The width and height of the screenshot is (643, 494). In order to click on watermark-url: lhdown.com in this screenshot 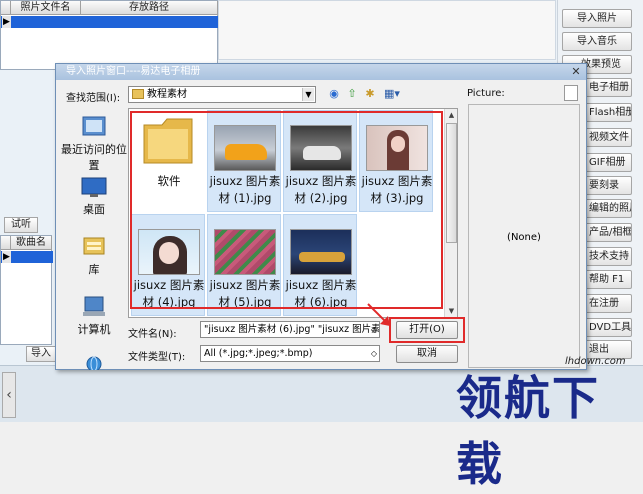, I will do `click(595, 361)`.